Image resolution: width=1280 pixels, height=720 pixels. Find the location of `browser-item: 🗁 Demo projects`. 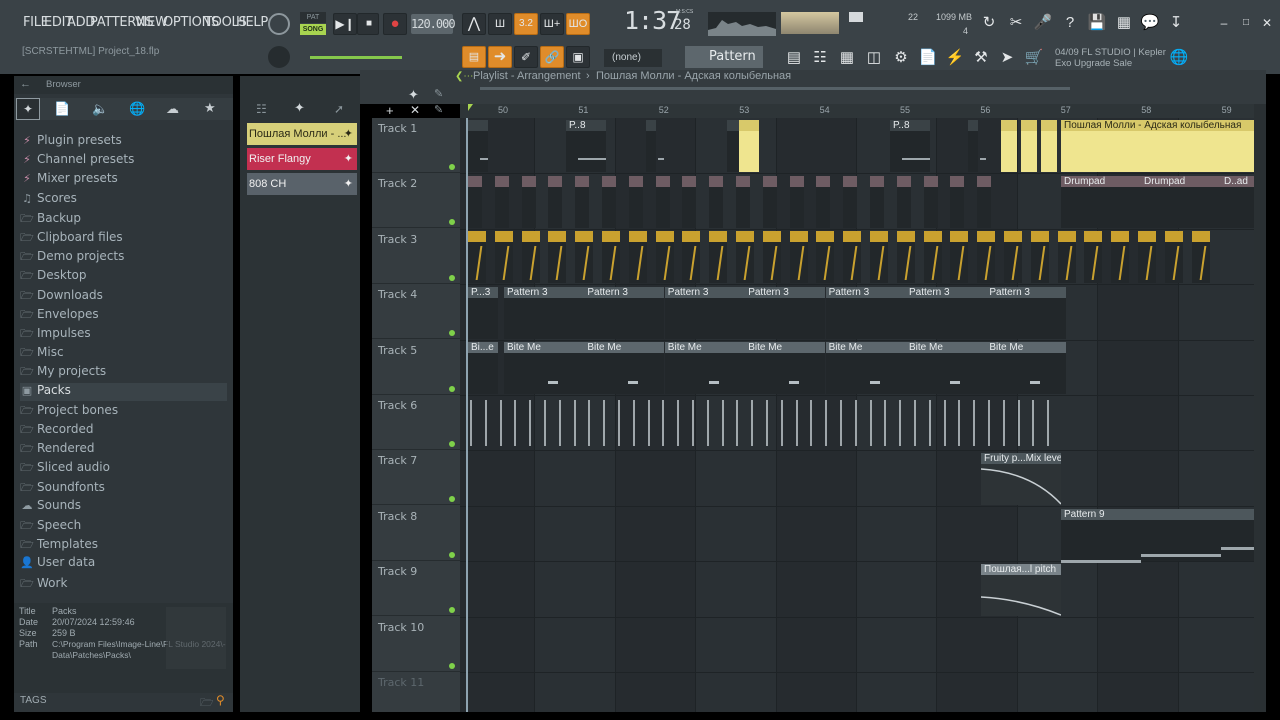

browser-item: 🗁 Demo projects is located at coordinates (72, 257).